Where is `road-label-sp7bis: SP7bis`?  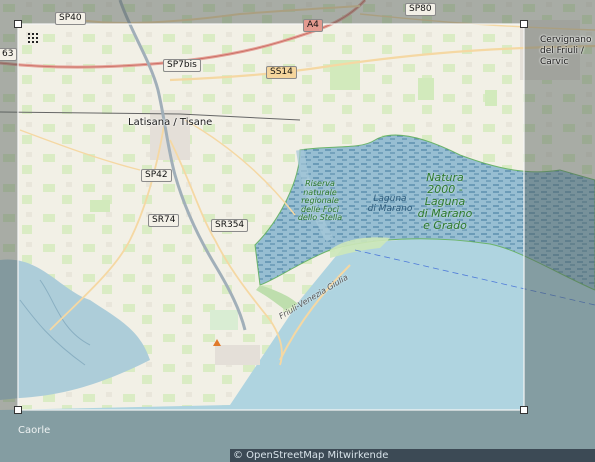 road-label-sp7bis: SP7bis is located at coordinates (182, 65).